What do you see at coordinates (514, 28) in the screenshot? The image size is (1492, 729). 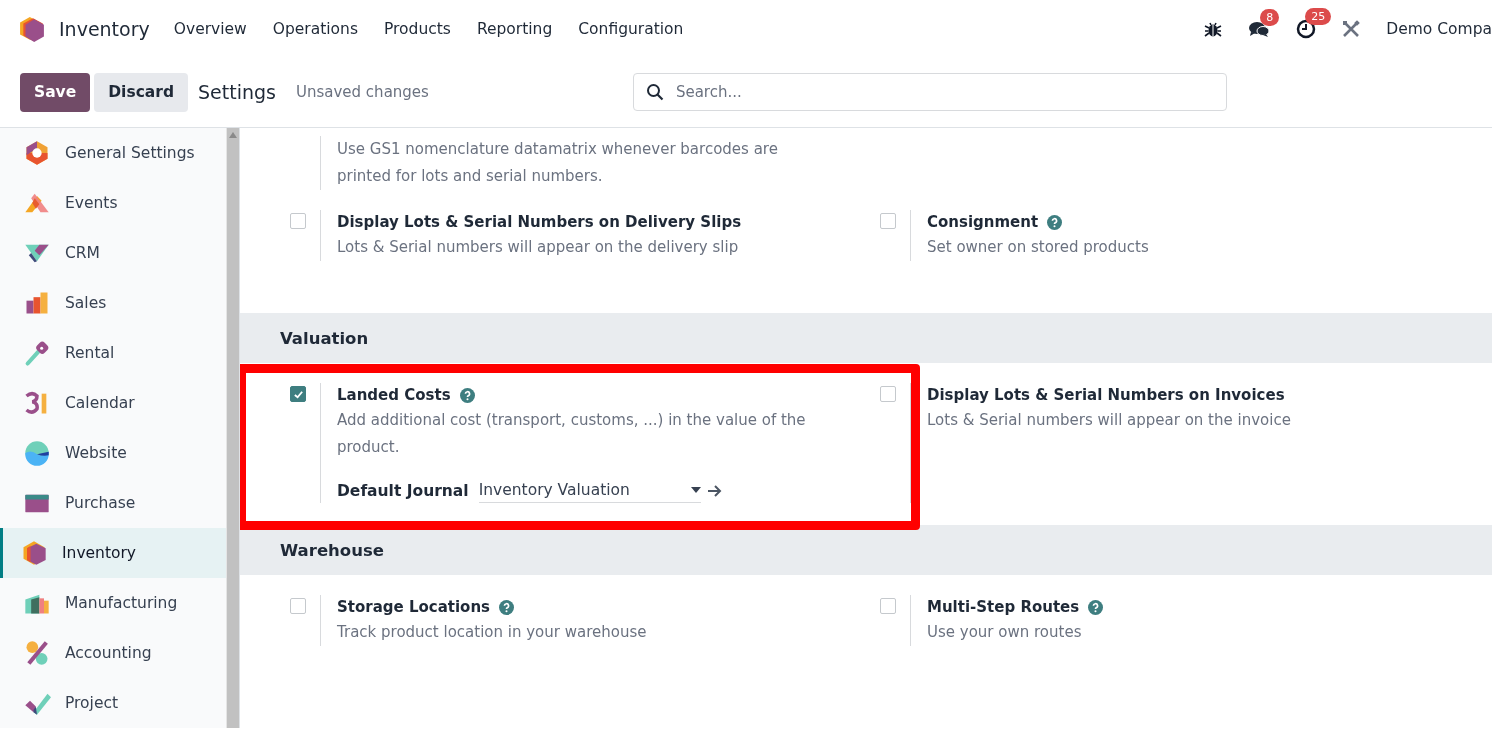 I see `menu-item: Reporting` at bounding box center [514, 28].